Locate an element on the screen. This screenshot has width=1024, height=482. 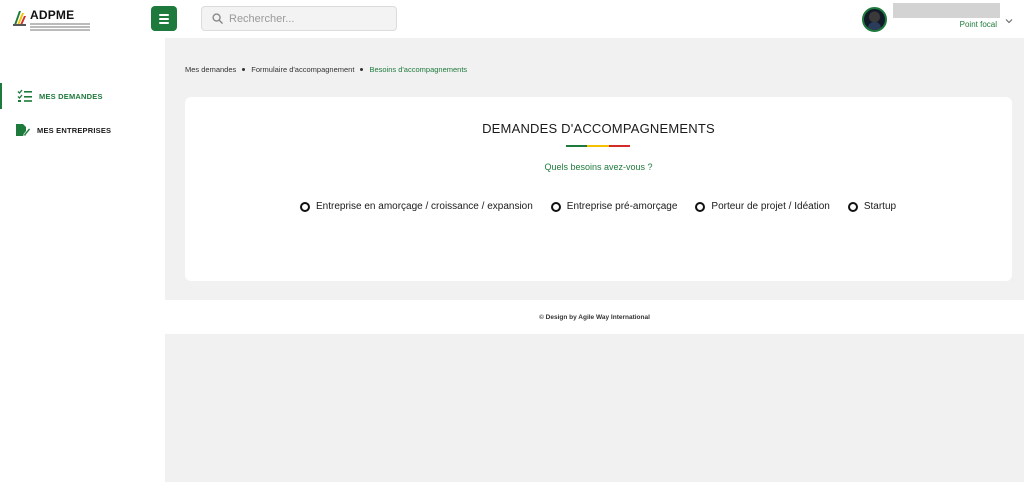
sidebar-item-label: MES DEMANDES is located at coordinates (71, 96).